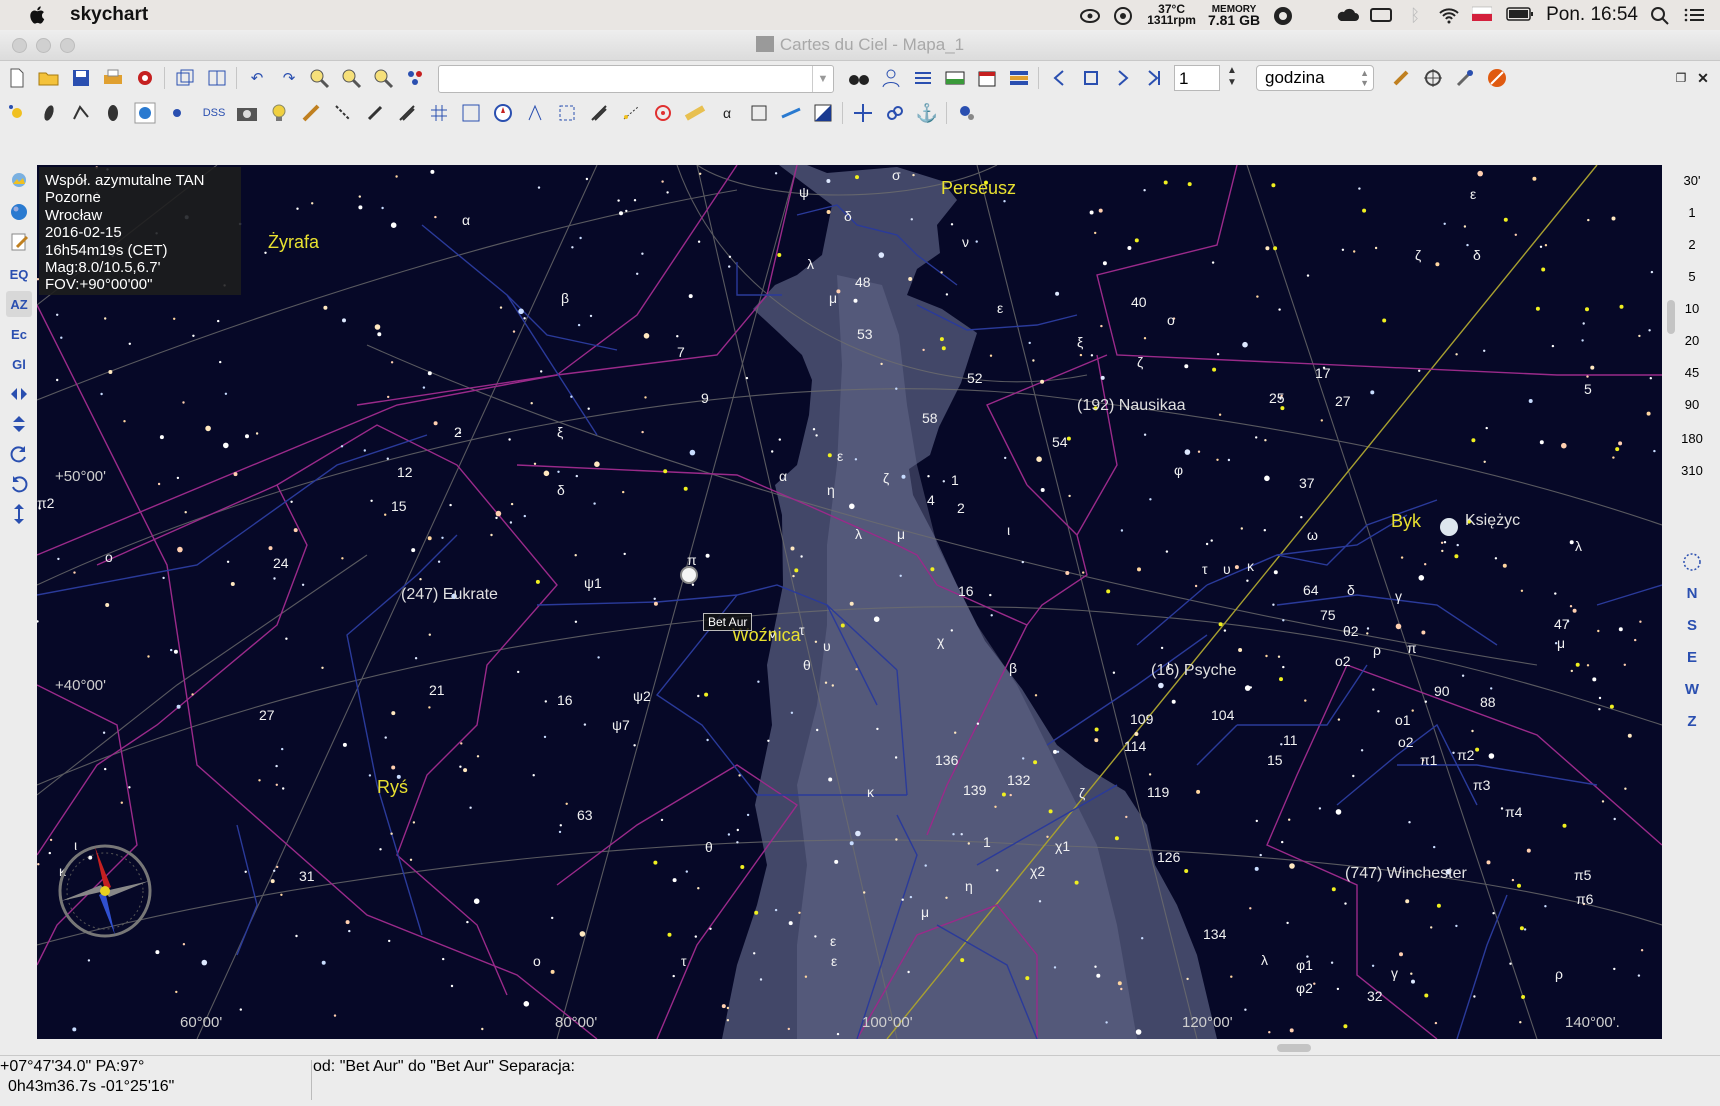  What do you see at coordinates (113, 113) in the screenshot?
I see `show-milkyway-icon` at bounding box center [113, 113].